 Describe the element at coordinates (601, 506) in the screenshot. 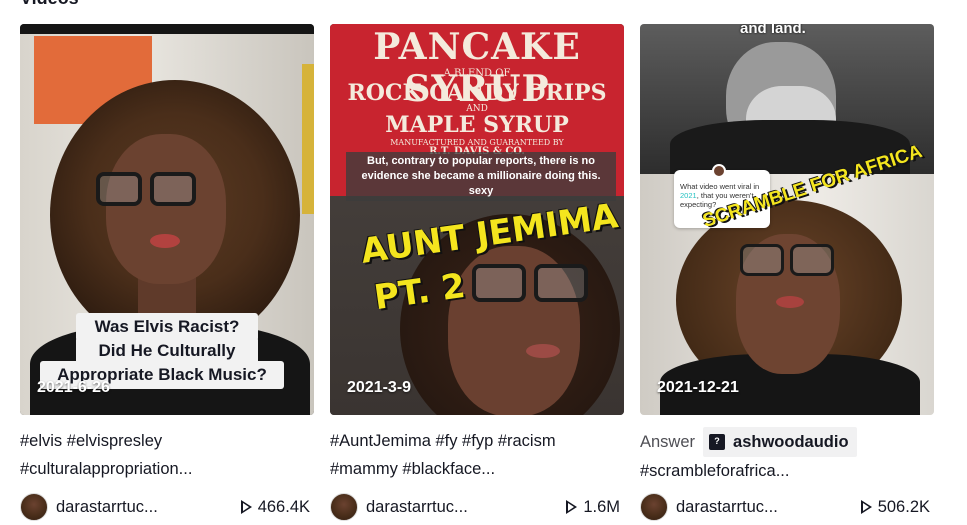

I see `view-count-value: 1.6M` at that location.